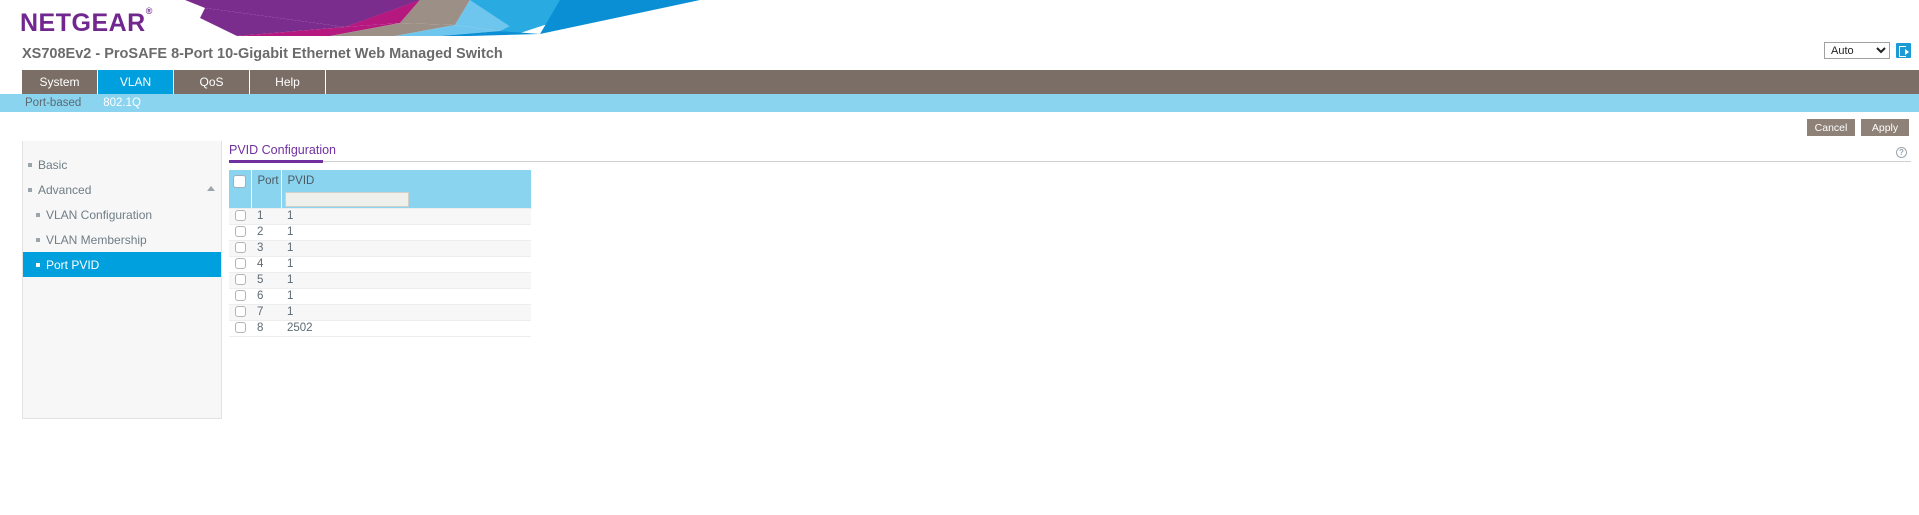 This screenshot has height=515, width=1919. I want to click on subnav-item-port-based: Port-based, so click(53, 103).